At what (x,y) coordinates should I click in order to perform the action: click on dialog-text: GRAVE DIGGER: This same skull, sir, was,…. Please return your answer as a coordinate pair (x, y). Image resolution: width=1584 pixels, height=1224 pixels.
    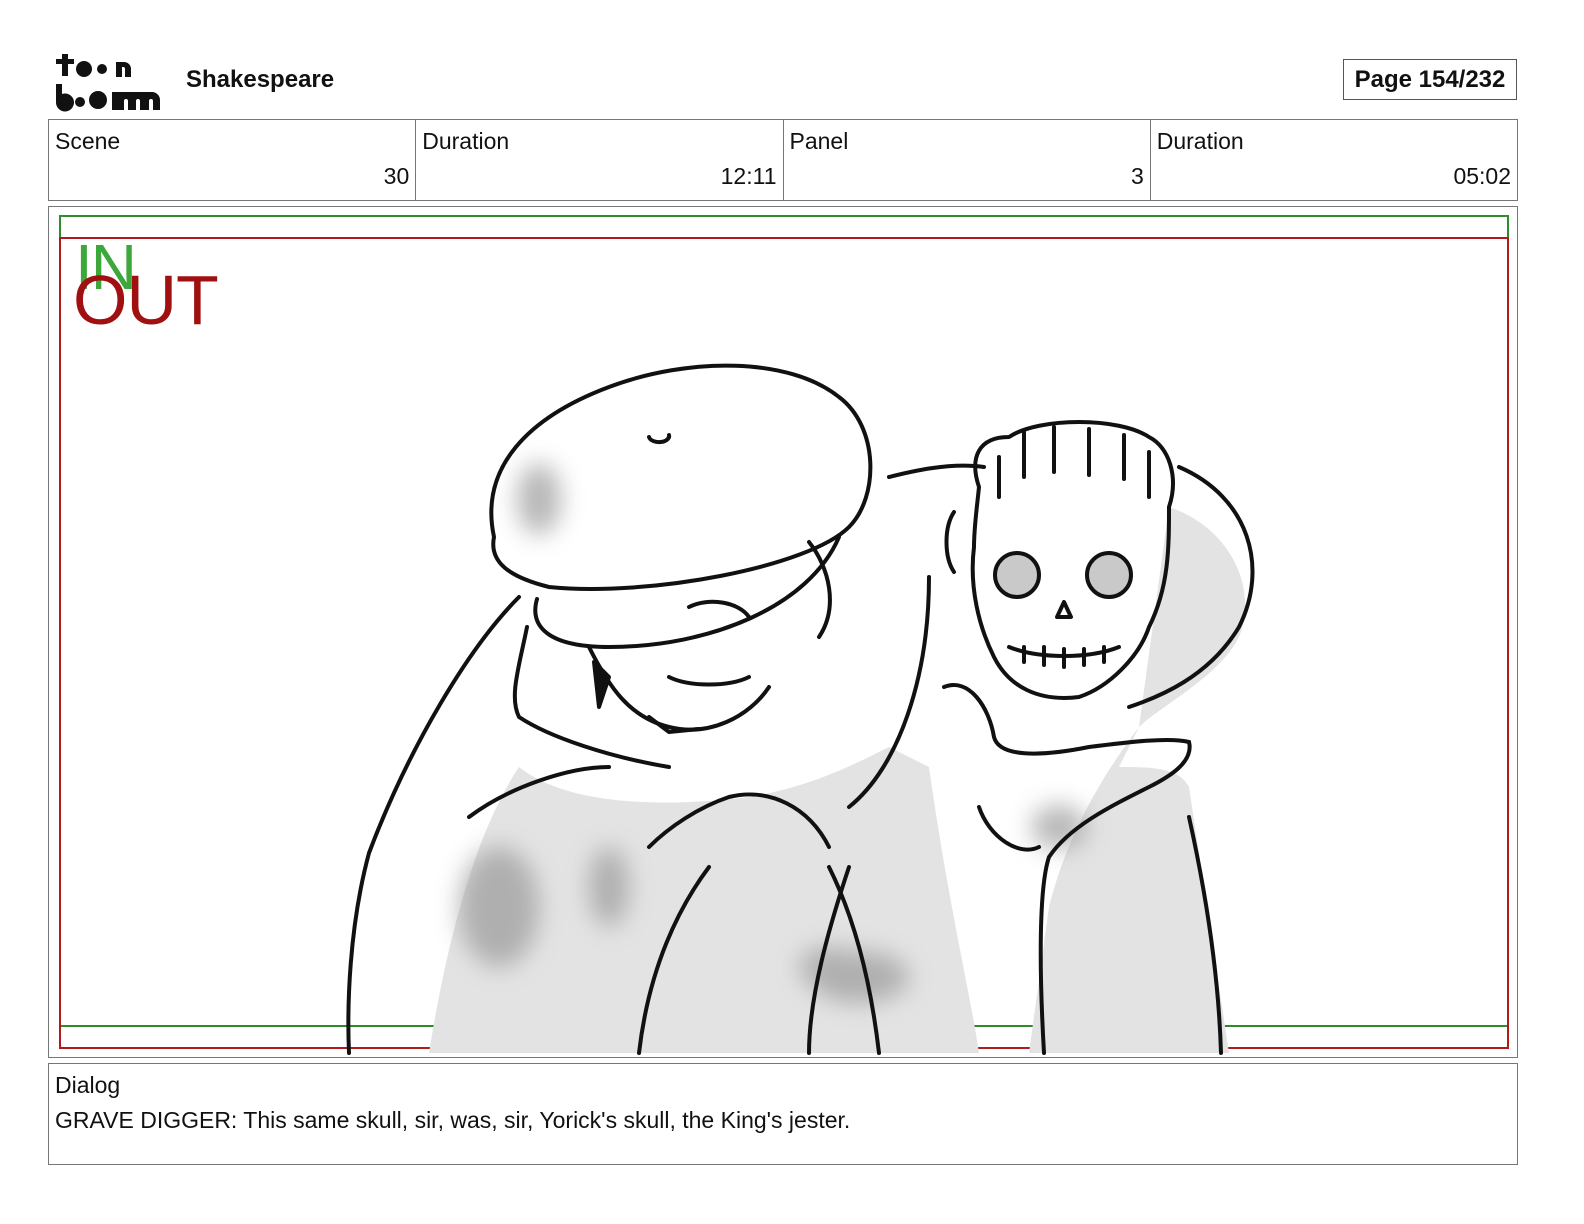
    Looking at the image, I should click on (453, 1120).